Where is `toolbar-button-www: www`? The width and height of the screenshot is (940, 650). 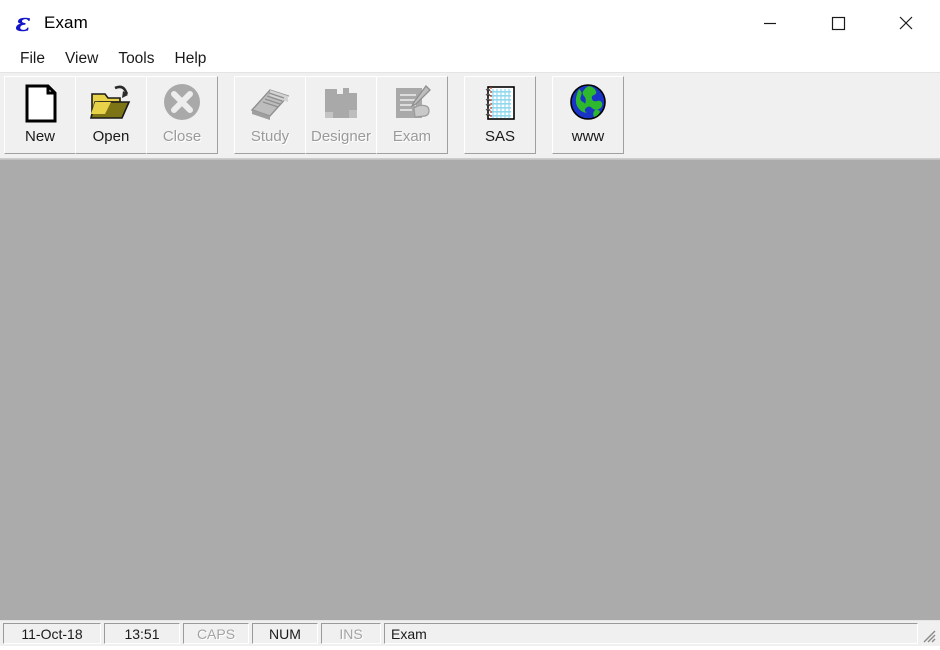
toolbar-button-www: www is located at coordinates (588, 115).